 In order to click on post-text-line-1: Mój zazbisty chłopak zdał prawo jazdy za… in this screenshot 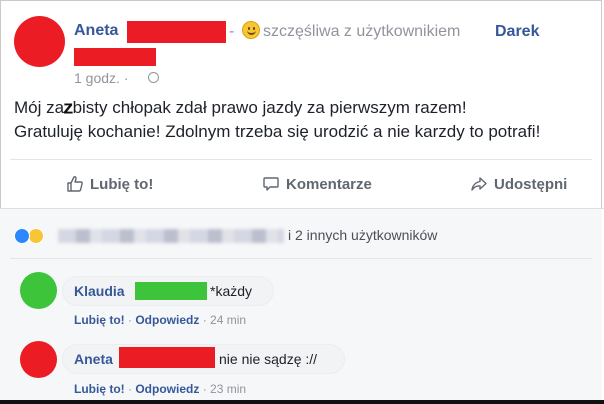, I will do `click(240, 107)`.